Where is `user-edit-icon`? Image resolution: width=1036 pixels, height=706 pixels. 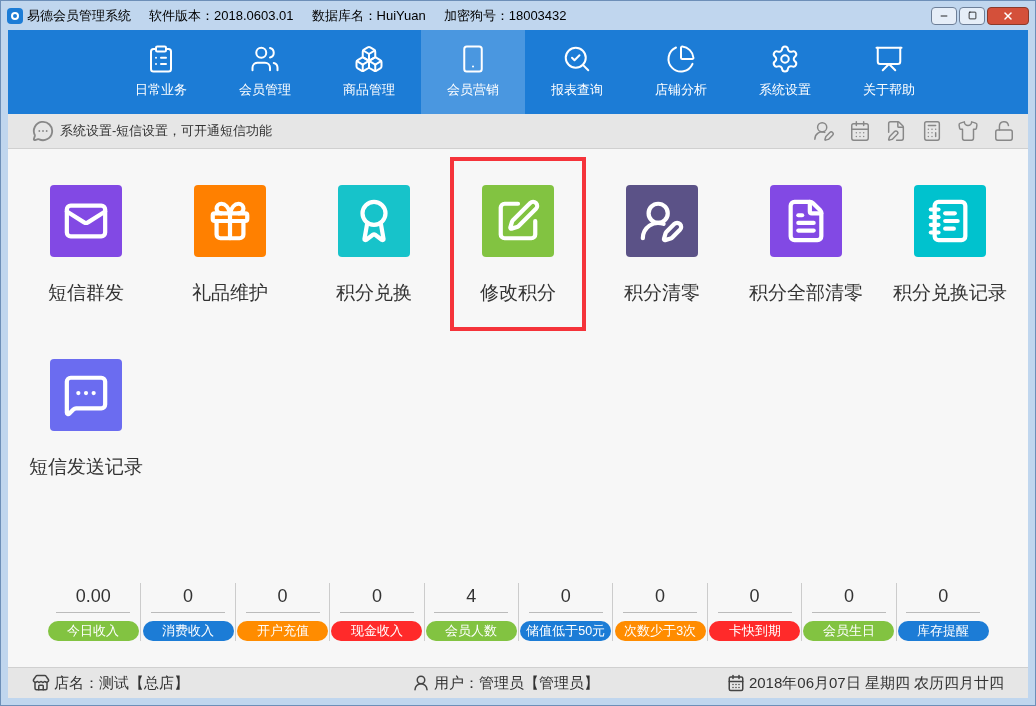
user-edit-icon is located at coordinates (824, 131).